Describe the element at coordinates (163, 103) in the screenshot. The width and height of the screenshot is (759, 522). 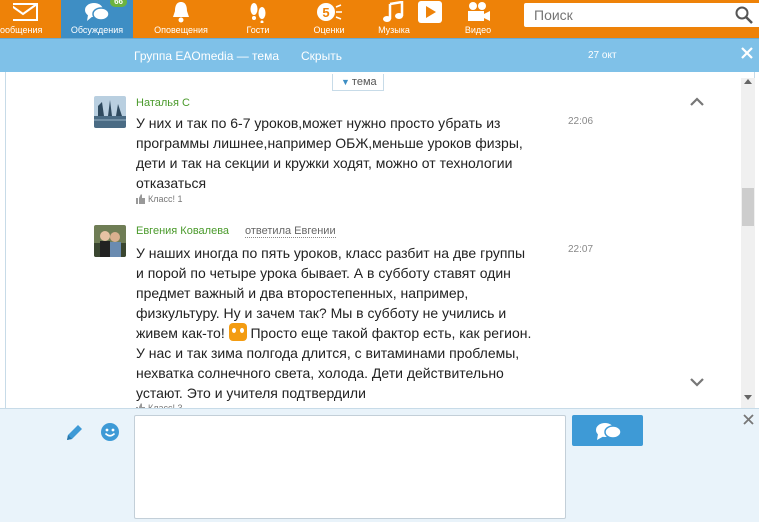
I see `message-author: Наталья С` at that location.